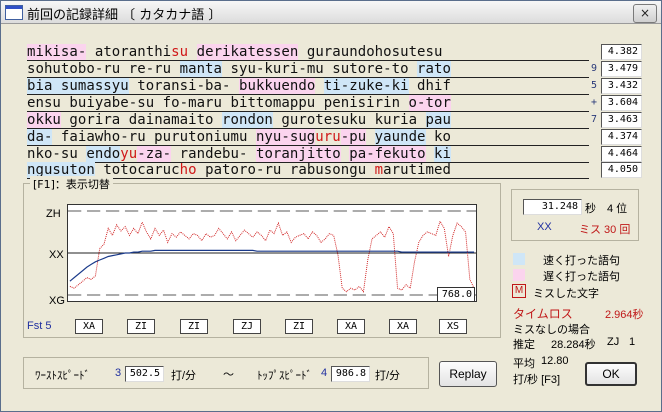  What do you see at coordinates (188, 170) in the screenshot?
I see `miss-segment: ho` at bounding box center [188, 170].